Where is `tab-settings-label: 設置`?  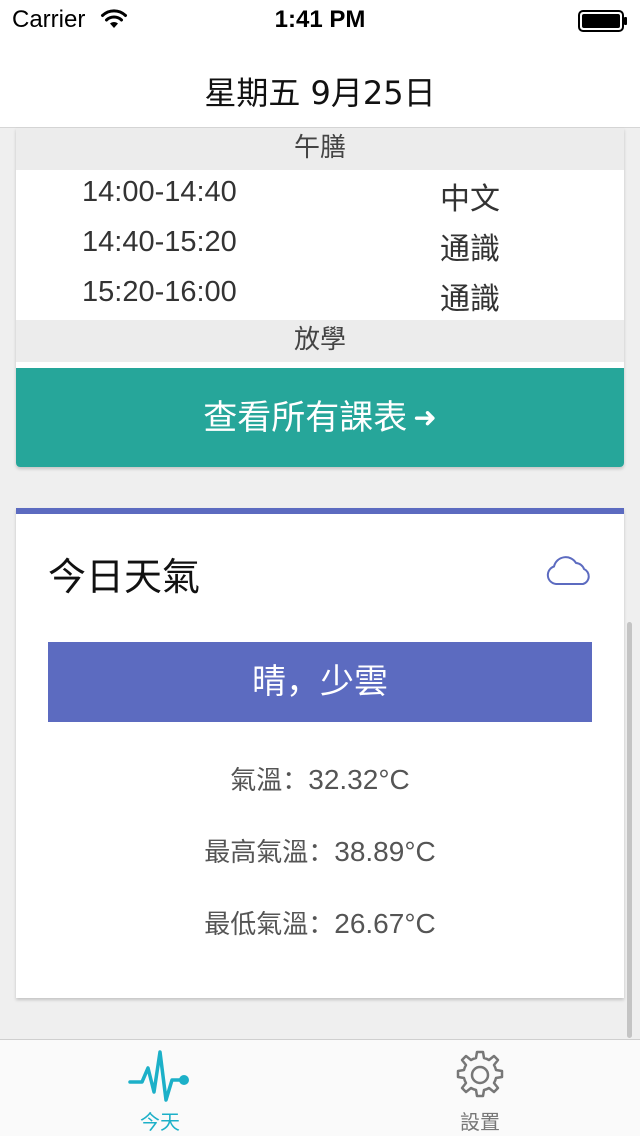 tab-settings-label: 設置 is located at coordinates (480, 1122).